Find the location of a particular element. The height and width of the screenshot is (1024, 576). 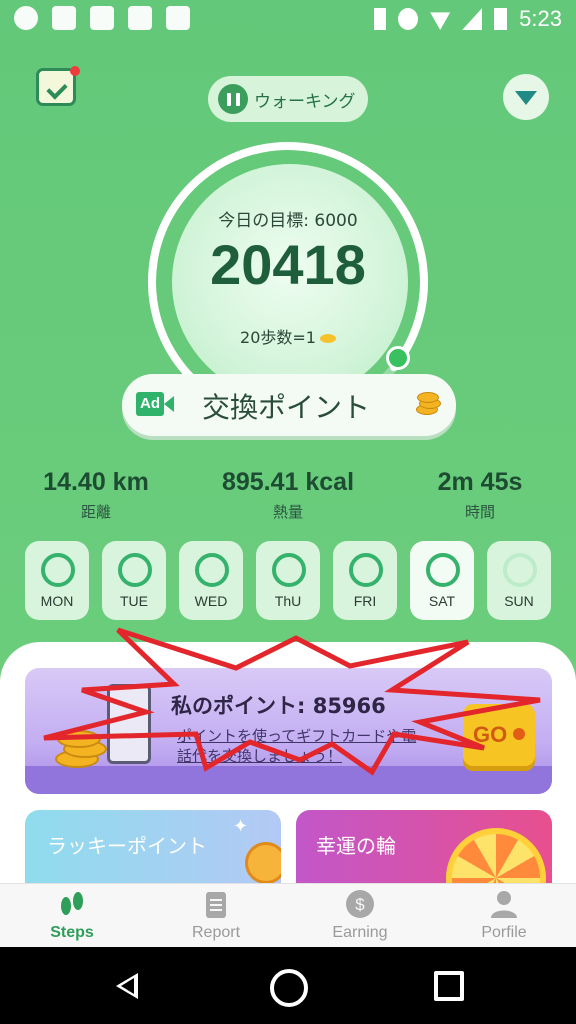

day-label: ThU is located at coordinates (288, 601).